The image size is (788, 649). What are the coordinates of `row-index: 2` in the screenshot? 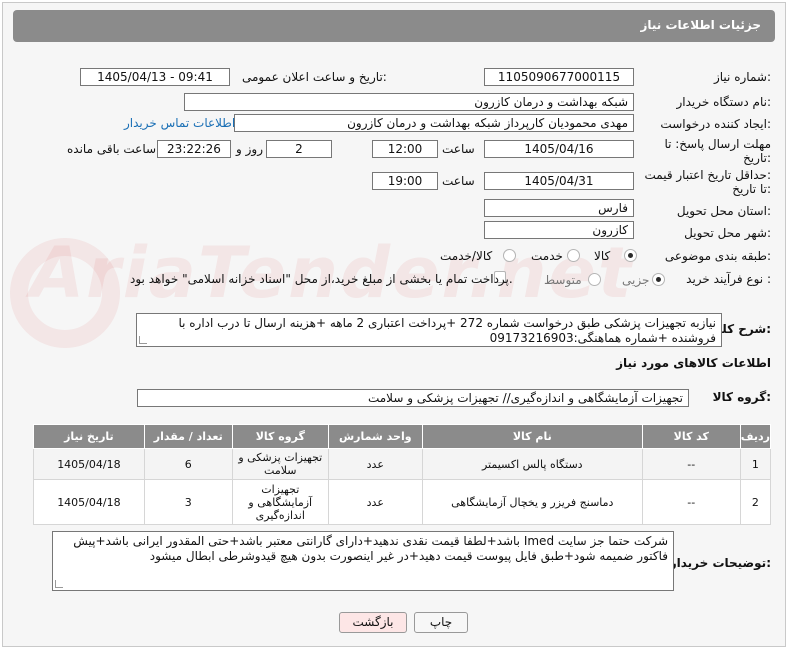 It's located at (755, 502).